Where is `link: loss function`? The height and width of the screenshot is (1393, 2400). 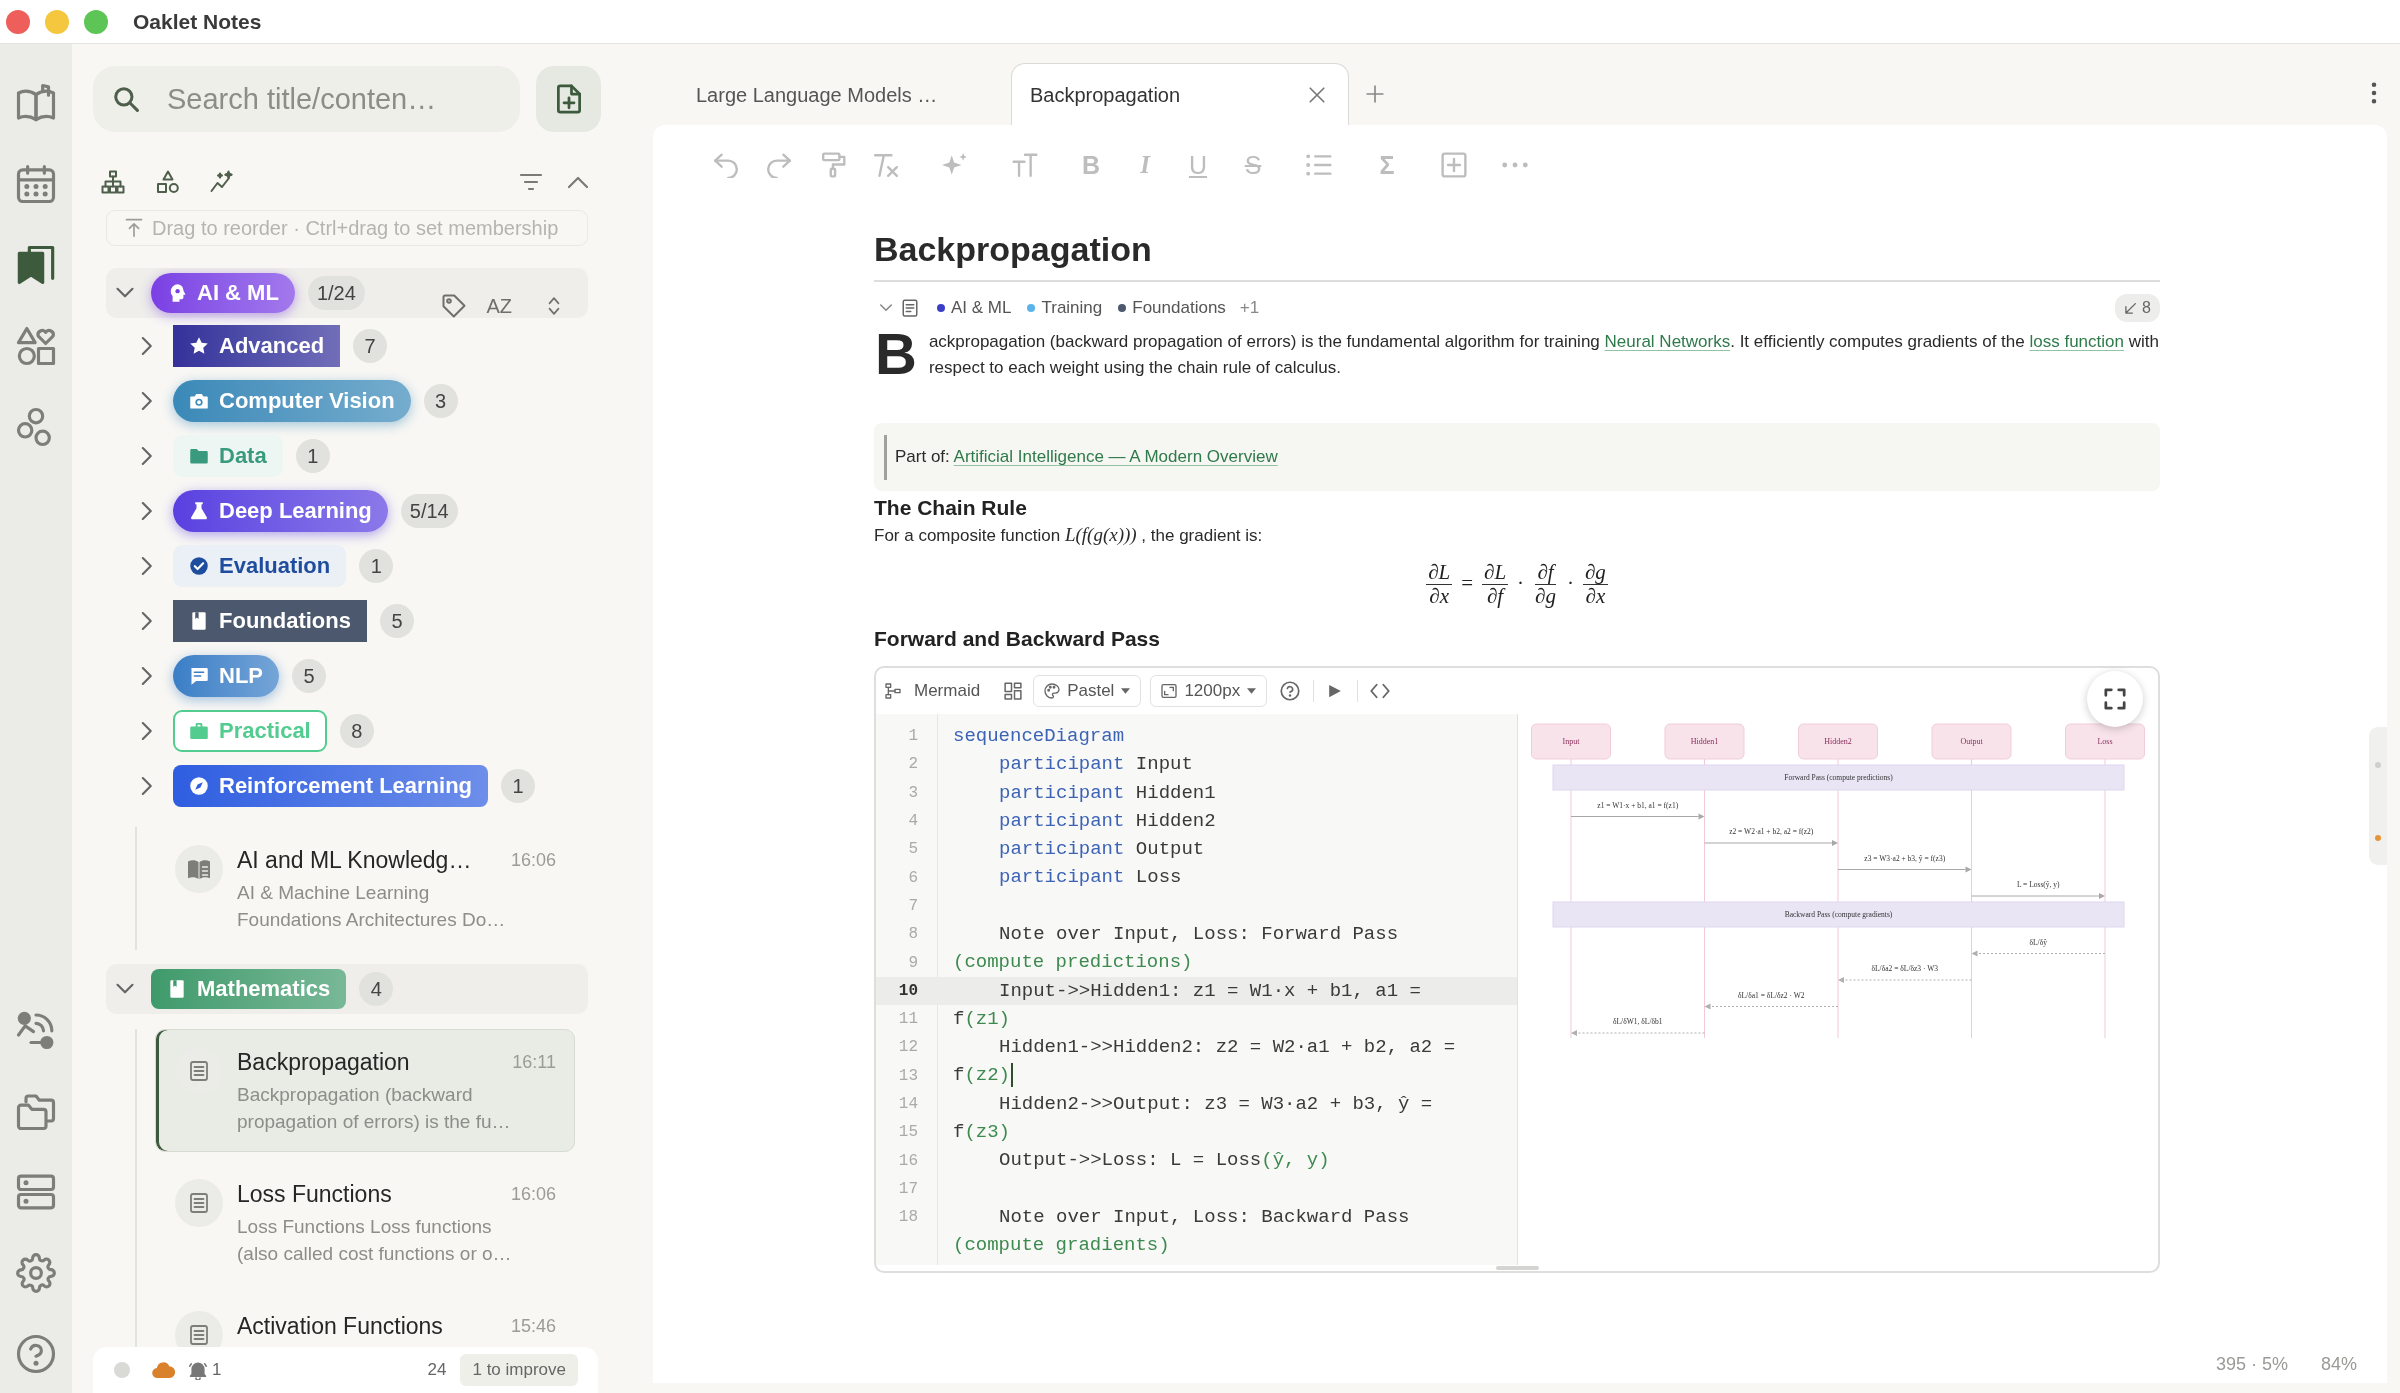
link: loss function is located at coordinates (2076, 341).